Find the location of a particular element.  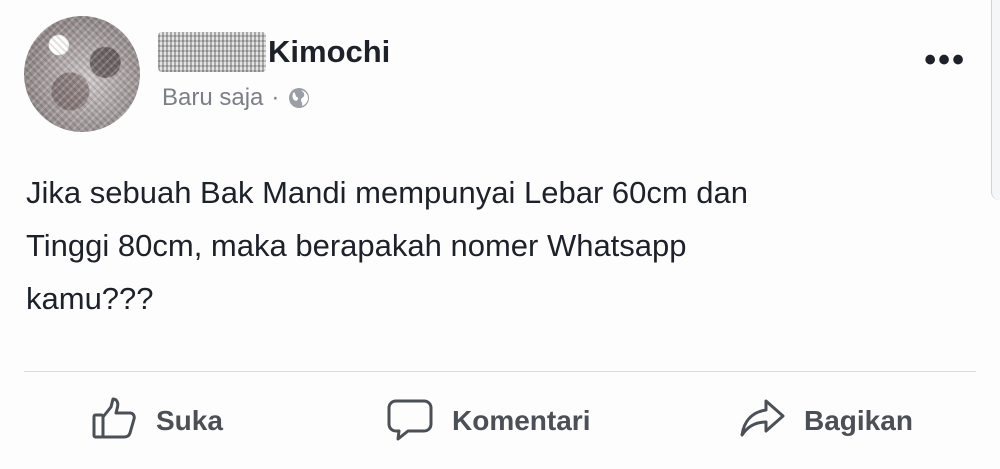

censored-name-blur is located at coordinates (212, 52).